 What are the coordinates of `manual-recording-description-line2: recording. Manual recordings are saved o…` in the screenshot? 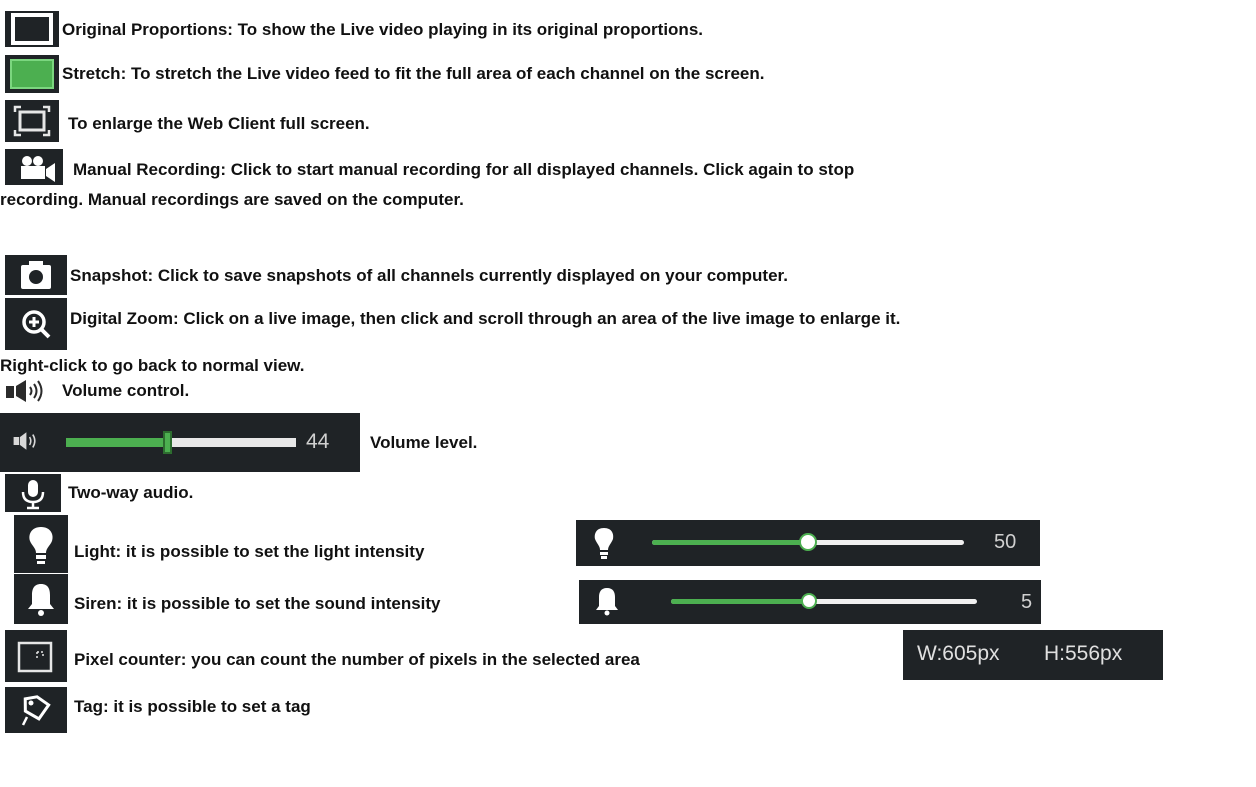 It's located at (232, 199).